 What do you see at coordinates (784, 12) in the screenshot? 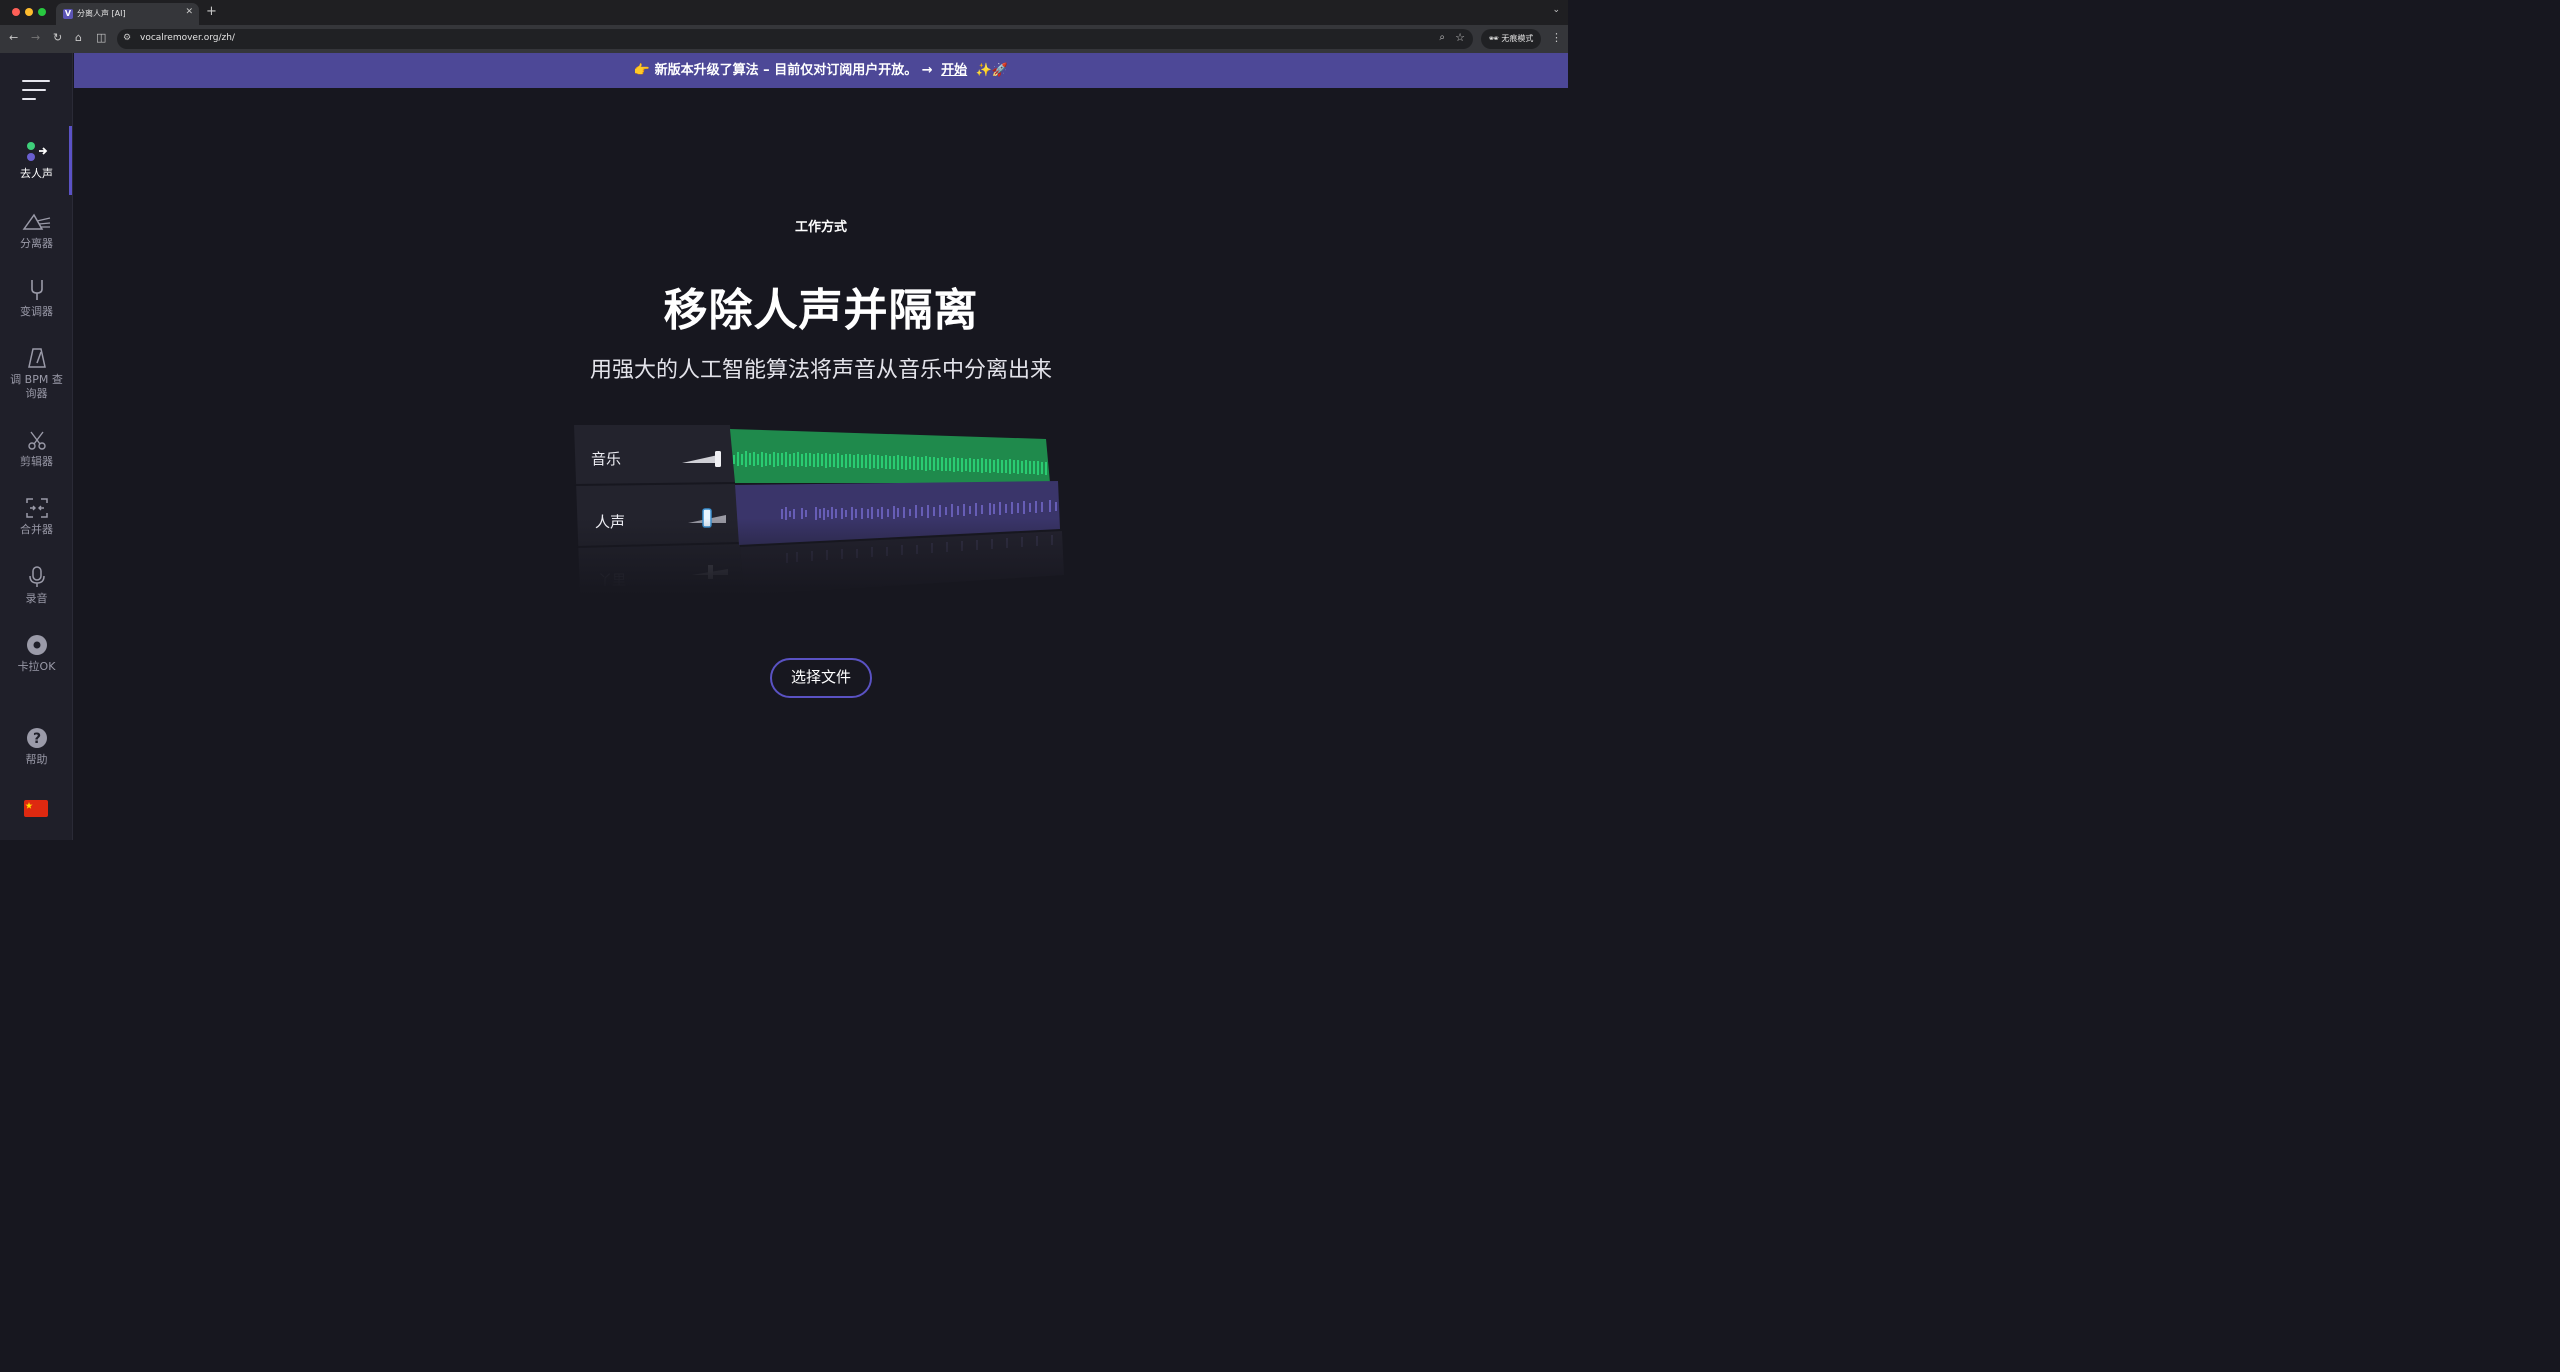
I see `browser-tab-strip: V 分离人声 [AI] ✕ + ⌄` at bounding box center [784, 12].